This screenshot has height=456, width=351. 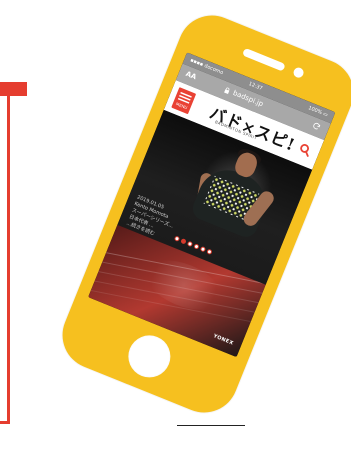 I want to click on left-red-header, so click(x=13, y=89).